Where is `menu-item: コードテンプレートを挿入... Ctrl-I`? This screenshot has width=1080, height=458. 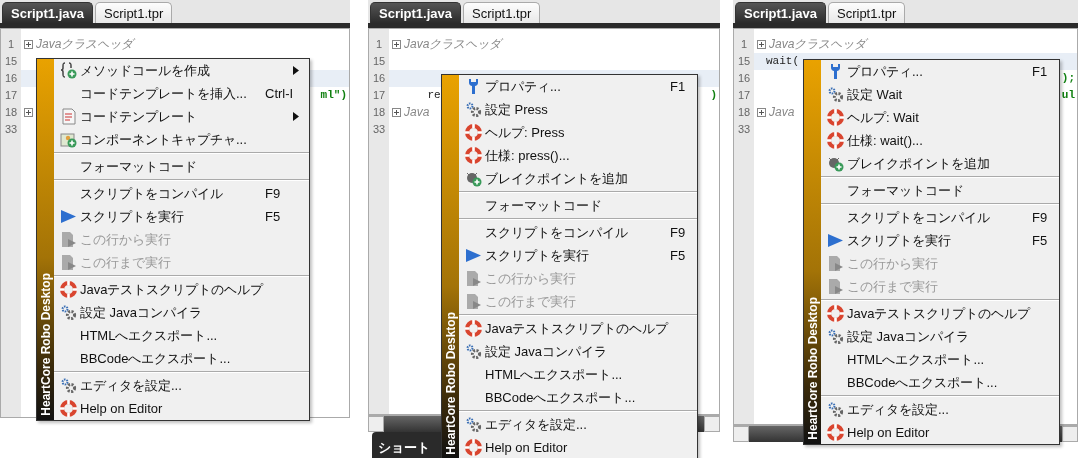
menu-item: コードテンプレートを挿入... Ctrl-I is located at coordinates (181, 93).